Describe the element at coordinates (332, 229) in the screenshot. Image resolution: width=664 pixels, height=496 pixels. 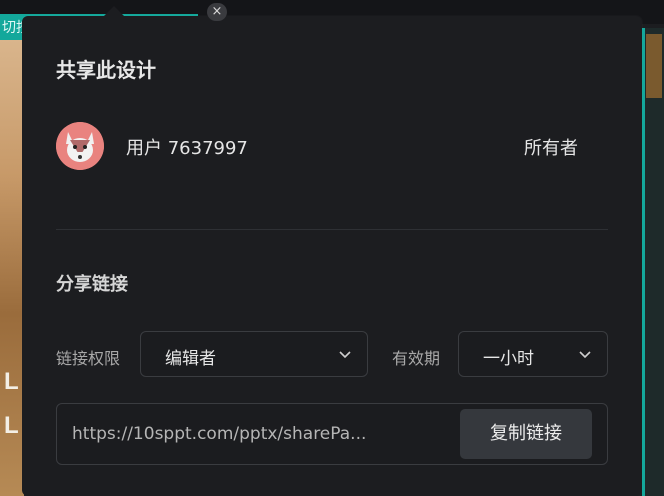
I see `divider` at that location.